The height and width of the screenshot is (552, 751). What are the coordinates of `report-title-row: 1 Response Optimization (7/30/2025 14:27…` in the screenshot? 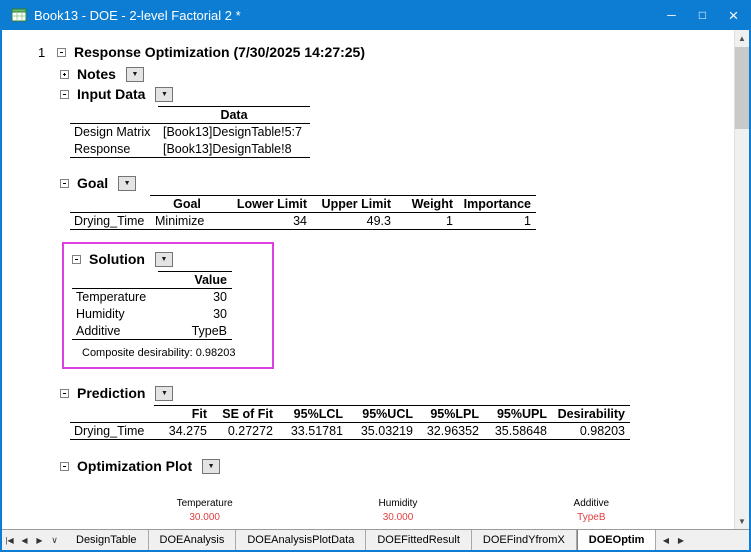 It's located at (386, 52).